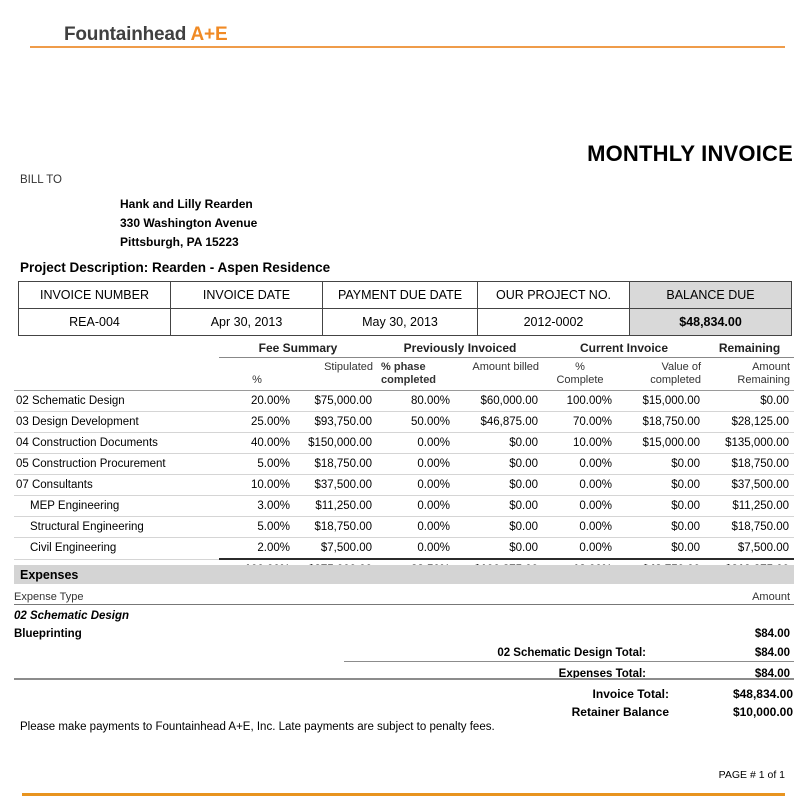 Image resolution: width=809 pixels, height=809 pixels. I want to click on fee-row-percent: 40.00%, so click(257, 443).